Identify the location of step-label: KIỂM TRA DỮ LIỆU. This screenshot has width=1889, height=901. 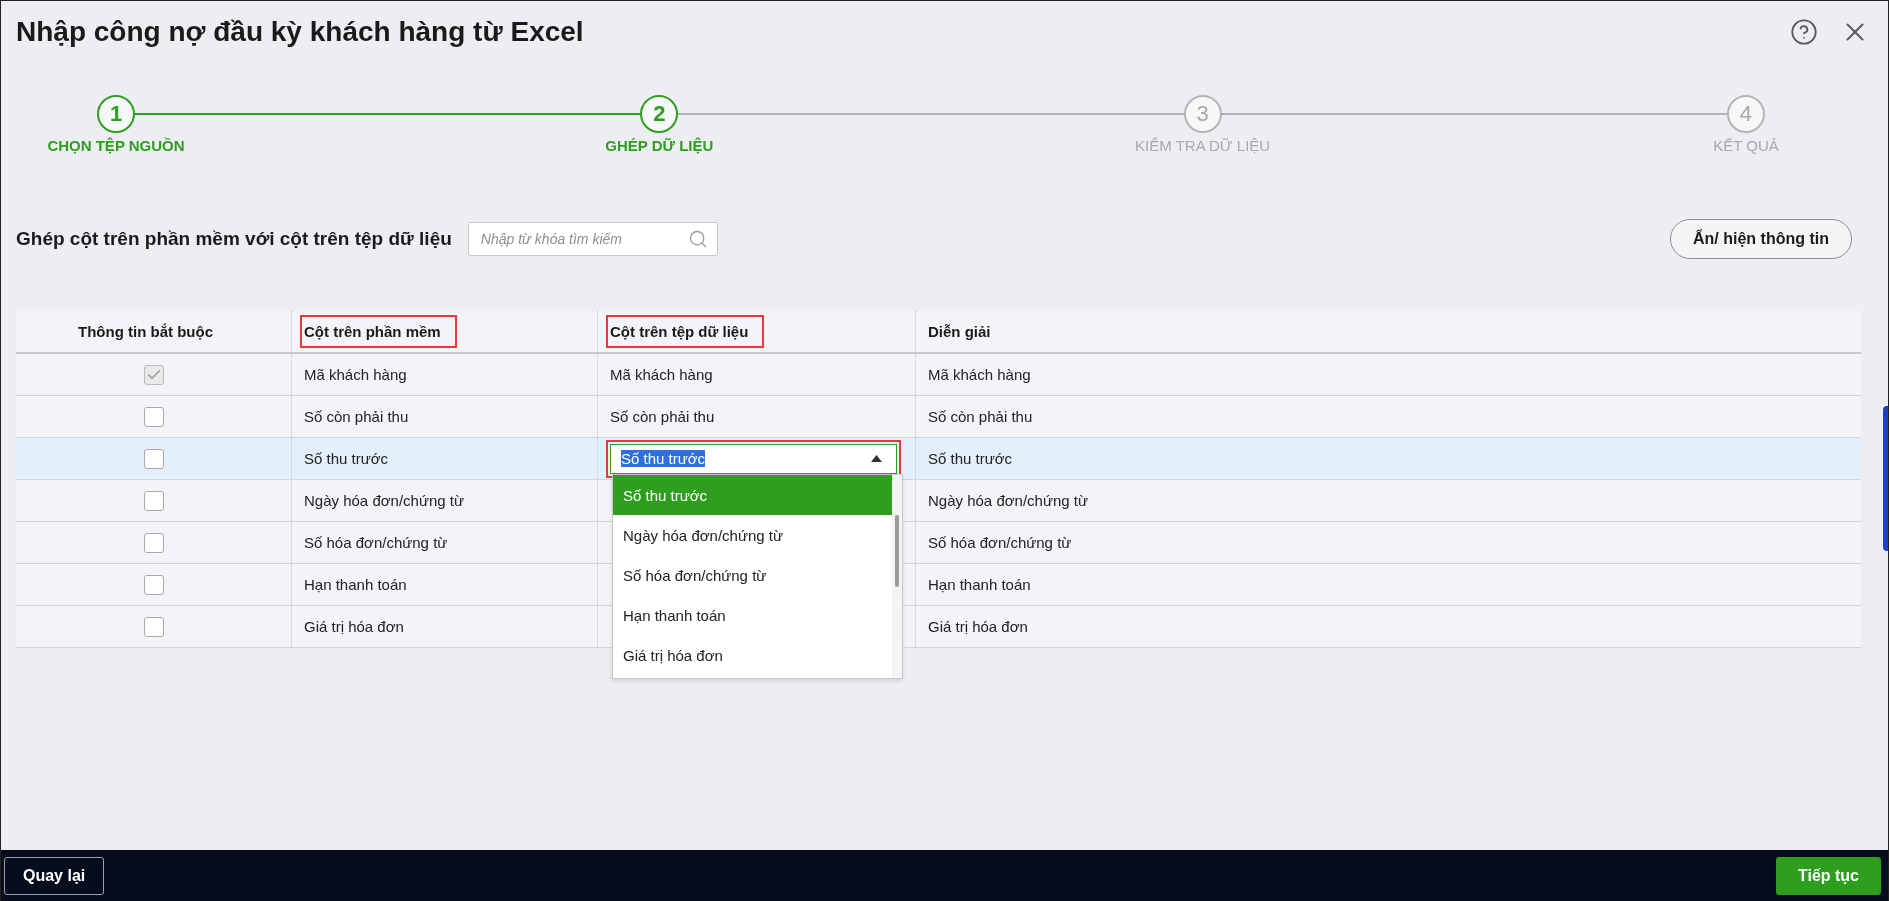
(1203, 145).